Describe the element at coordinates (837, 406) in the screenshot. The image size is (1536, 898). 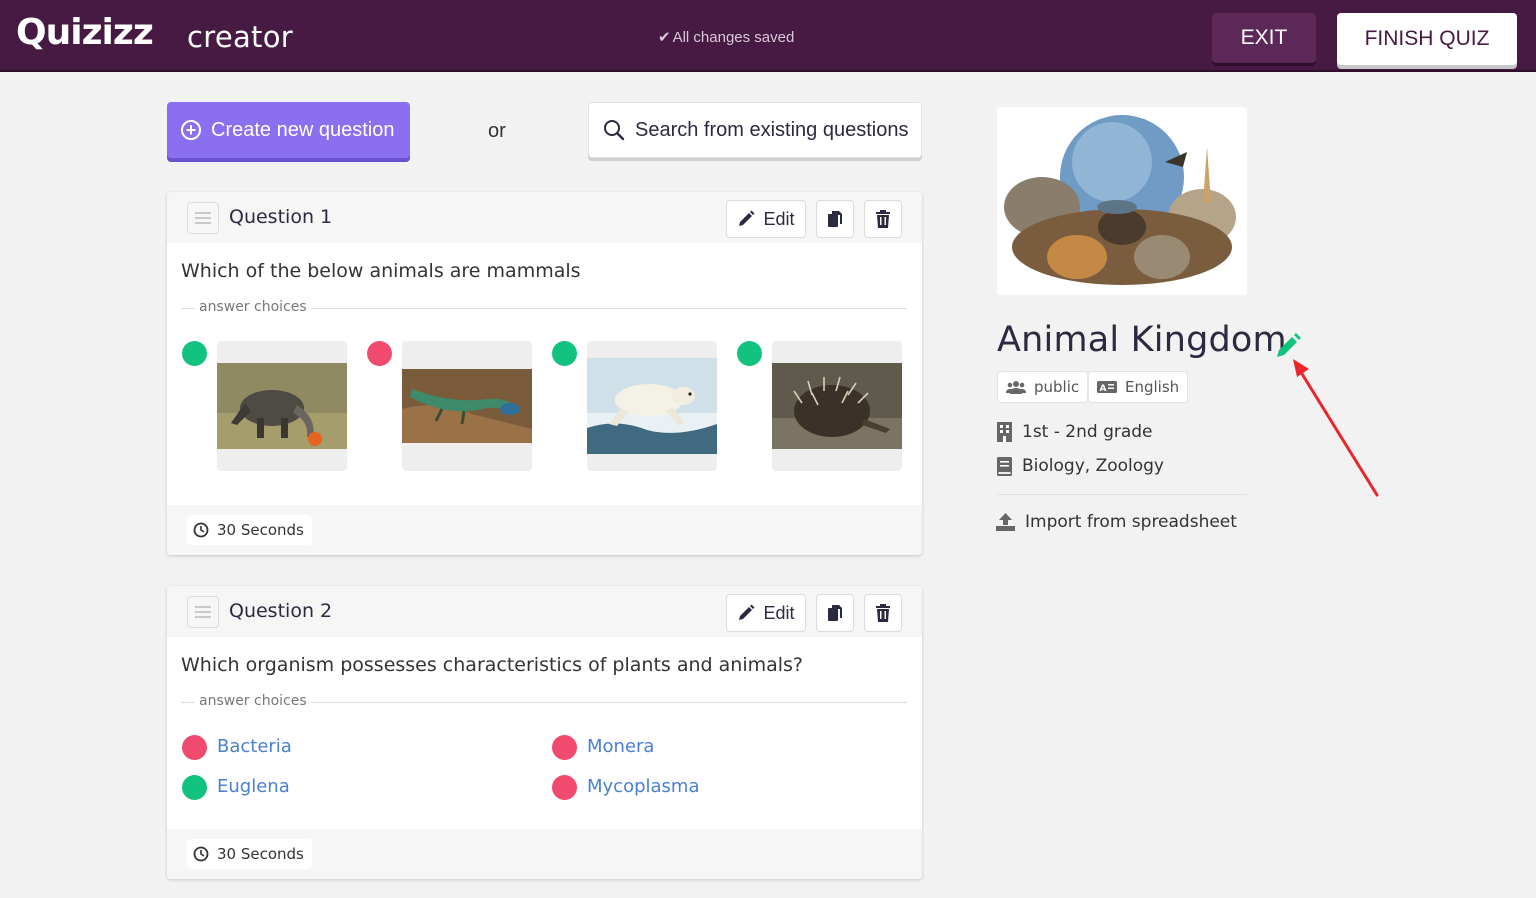
I see `choice-image-echidna` at that location.